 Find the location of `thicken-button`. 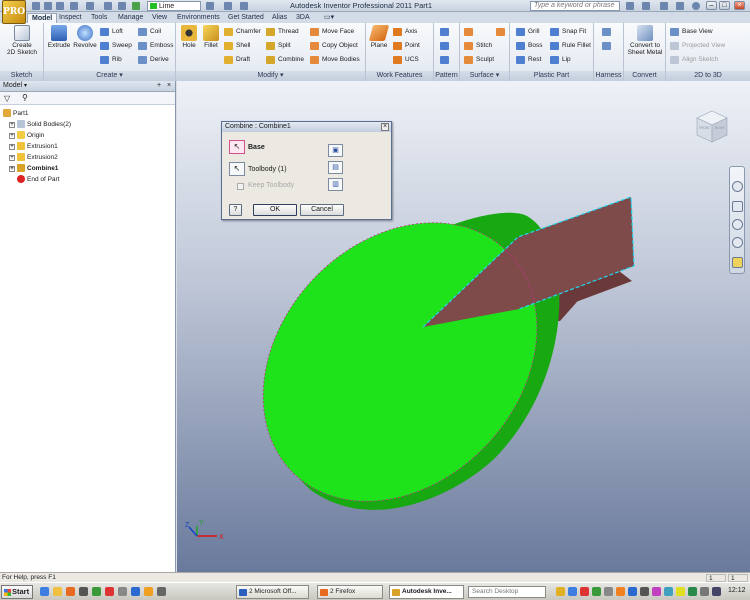

thicken-button is located at coordinates (470, 32).